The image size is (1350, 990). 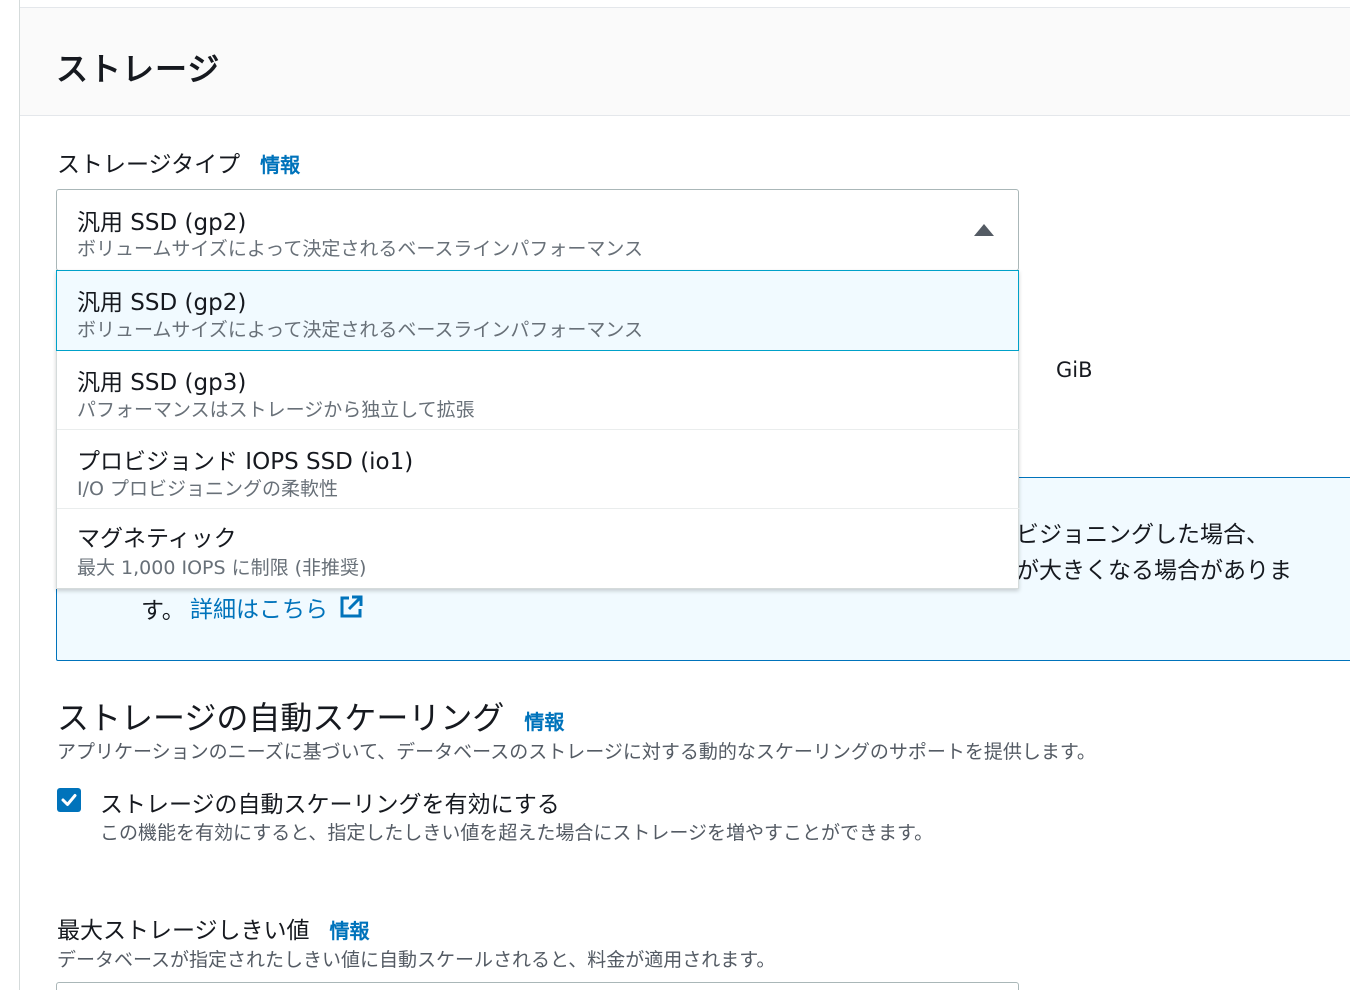 I want to click on max-threshold-label-row: 最大ストレージしきい値 情報, so click(x=213, y=928).